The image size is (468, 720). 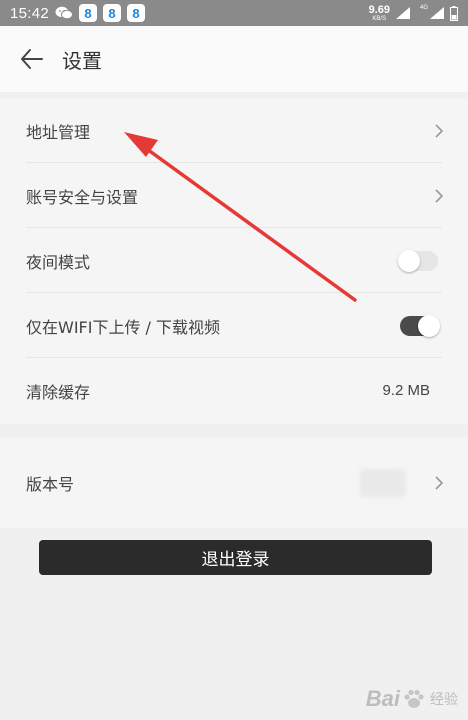 I want to click on watermark-text: Bai, so click(x=382, y=698).